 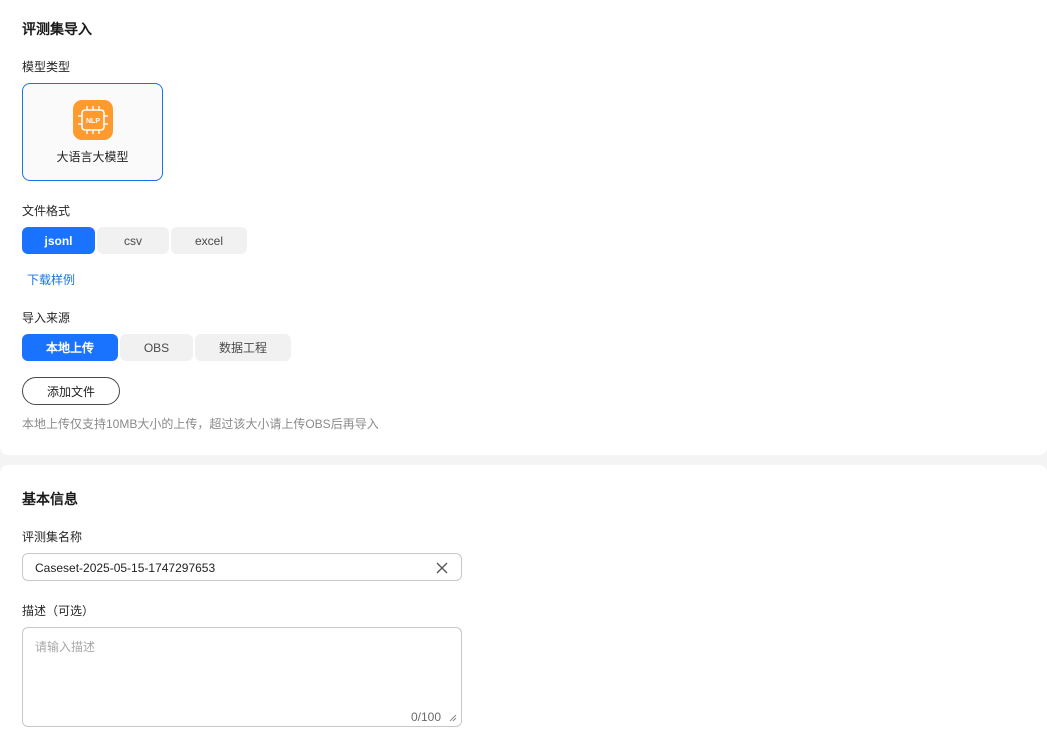 What do you see at coordinates (51, 279) in the screenshot?
I see `download-sample-link: 下载样例` at bounding box center [51, 279].